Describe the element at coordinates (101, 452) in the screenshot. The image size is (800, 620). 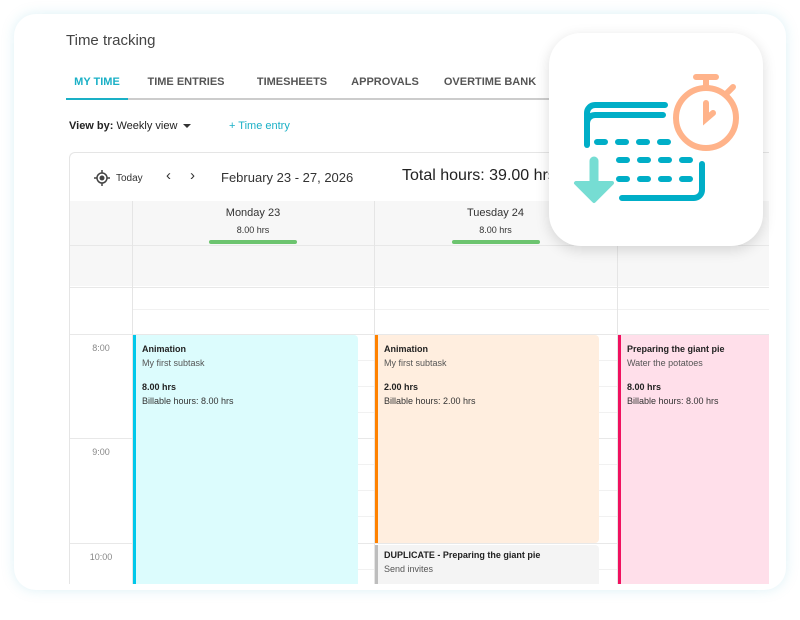
I see `time-label: 9:00` at that location.